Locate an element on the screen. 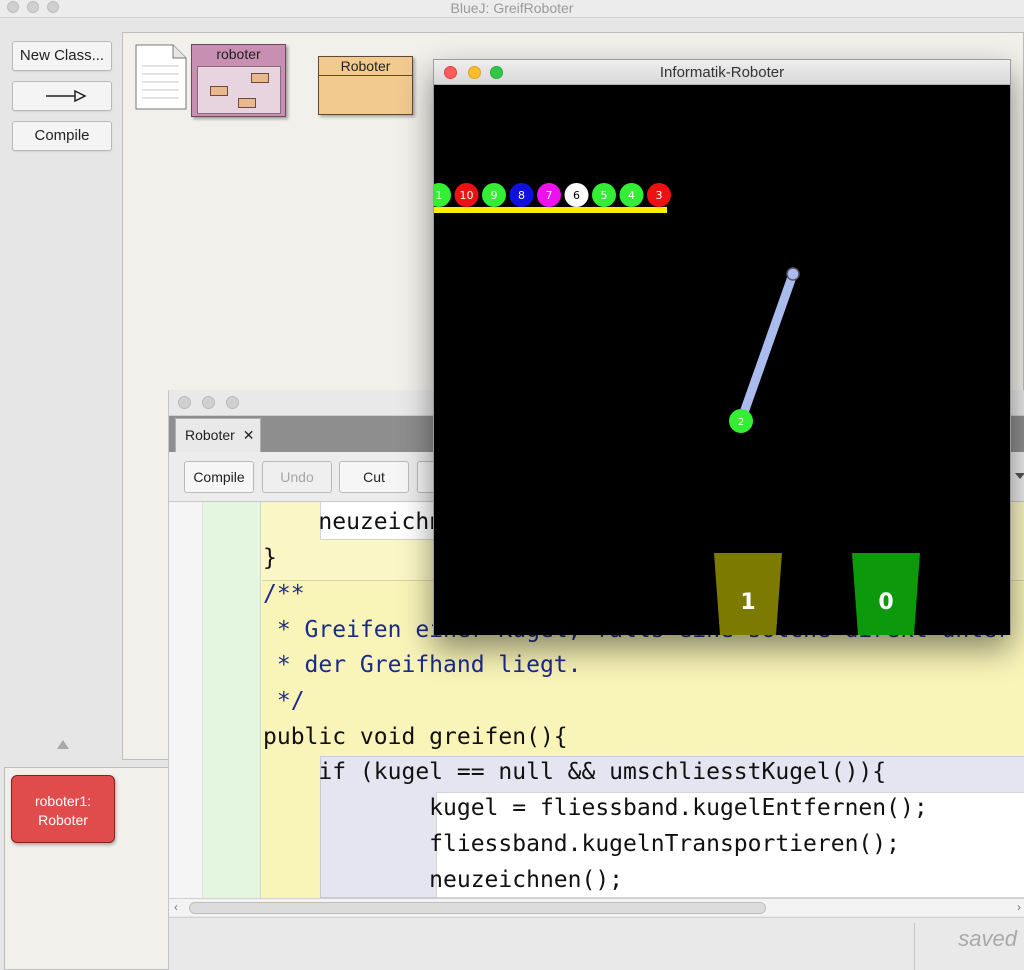 The width and height of the screenshot is (1024, 970). ball-3: 3 is located at coordinates (659, 195).